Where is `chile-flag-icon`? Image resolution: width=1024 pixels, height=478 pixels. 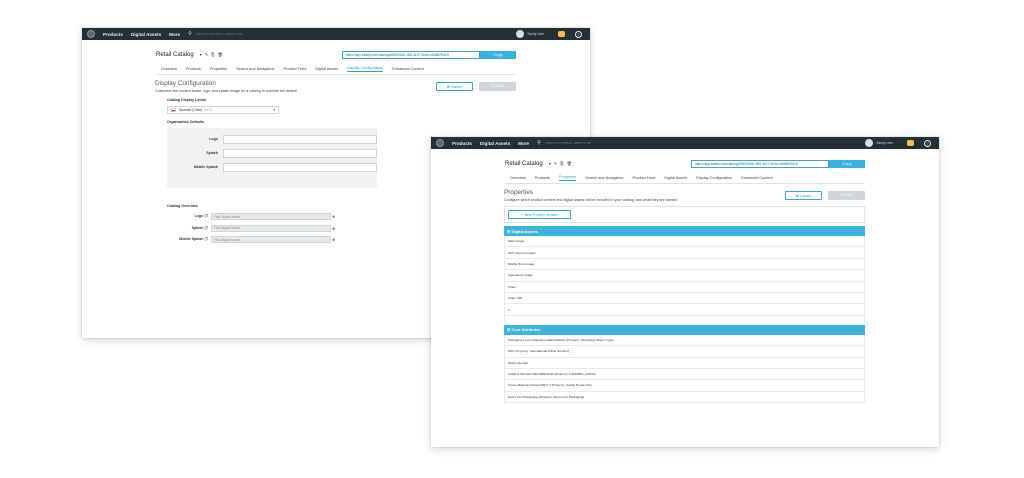 chile-flag-icon is located at coordinates (173, 110).